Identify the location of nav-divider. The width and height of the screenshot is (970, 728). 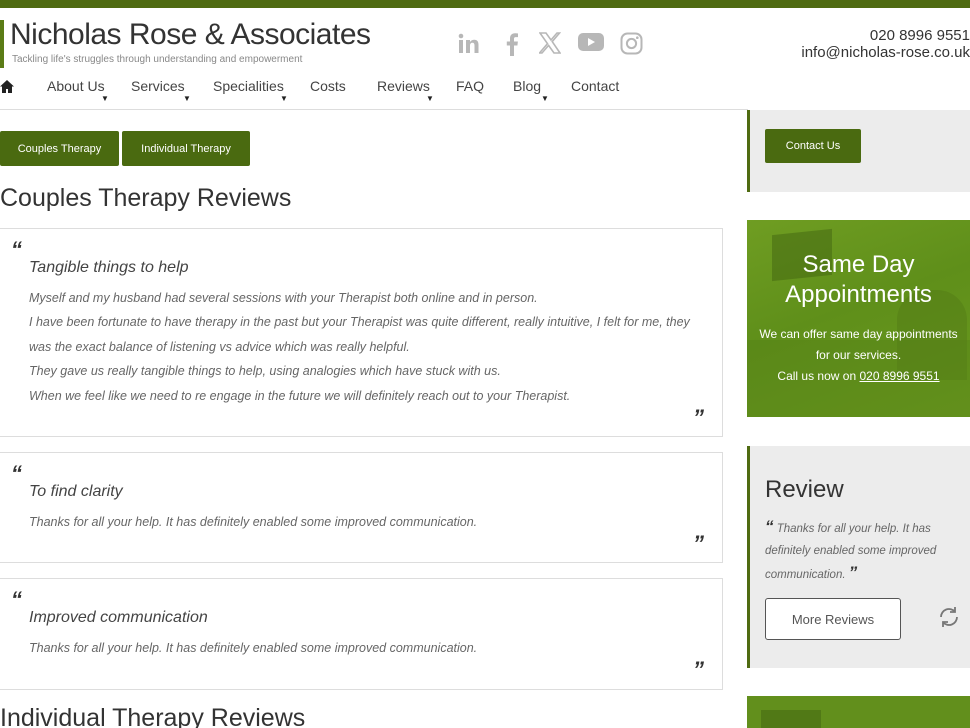
(374, 109).